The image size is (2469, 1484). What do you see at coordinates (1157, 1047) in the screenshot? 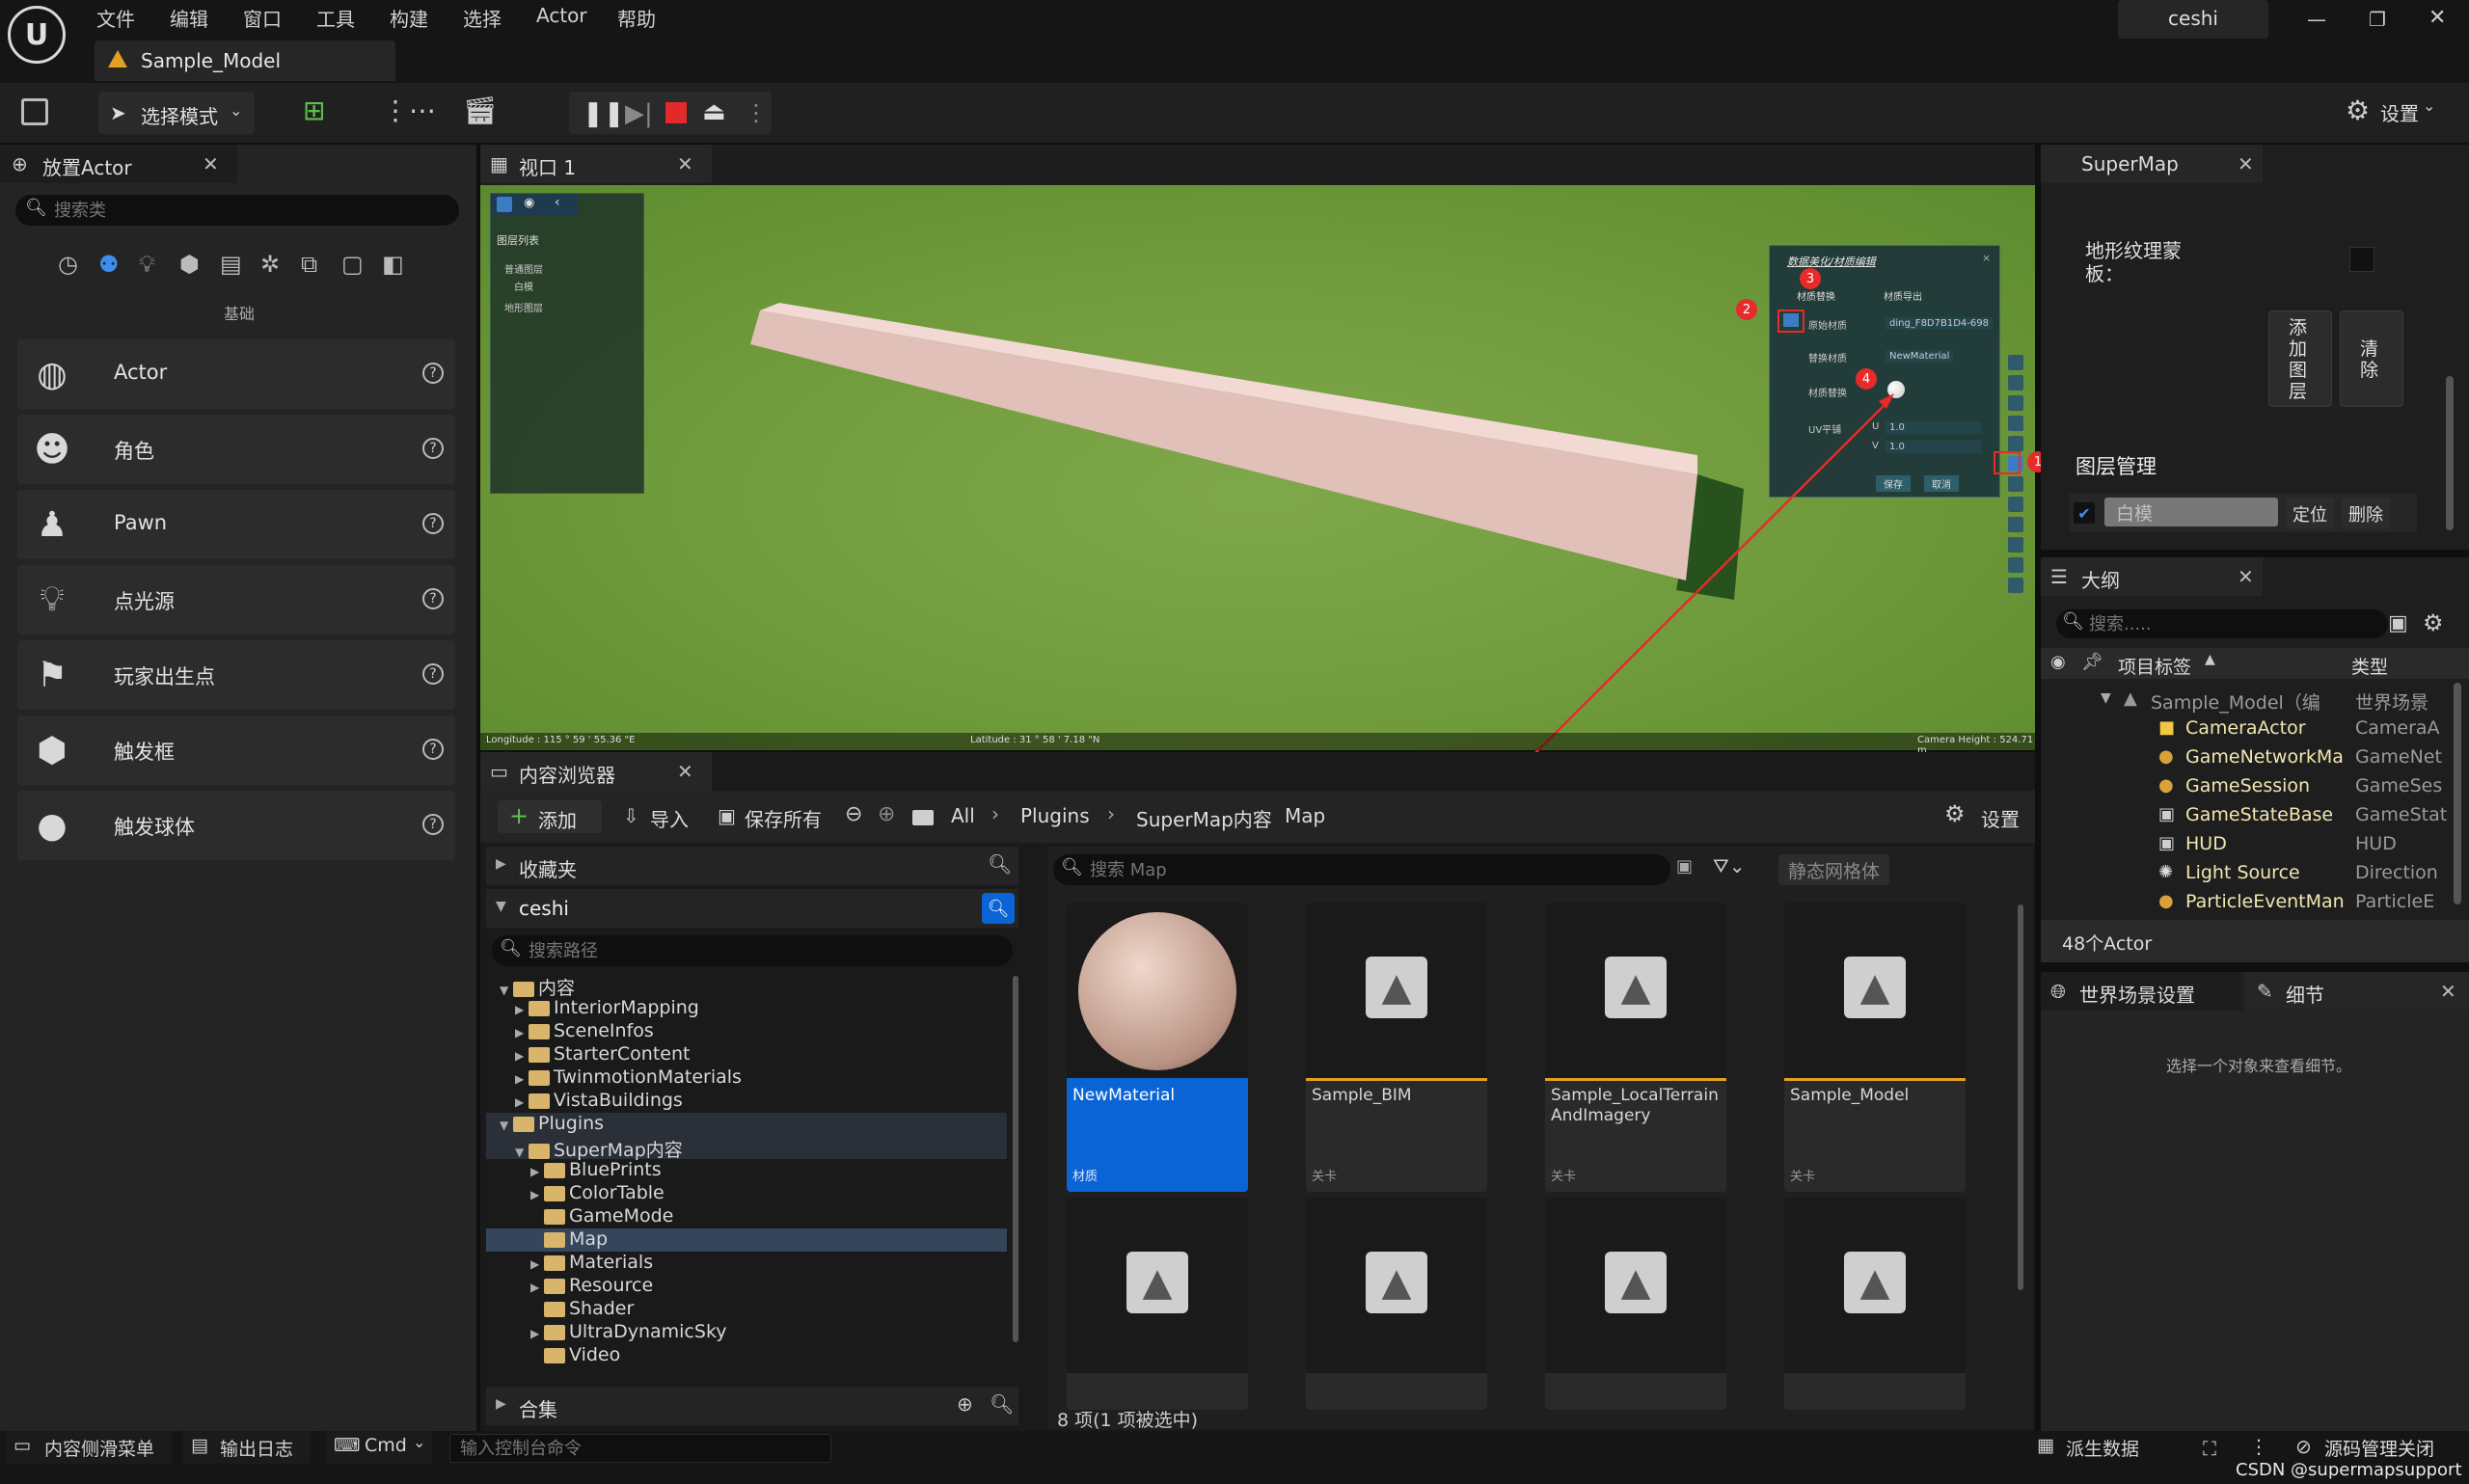
I see `asset-tile-selected: NewMaterial 材质` at bounding box center [1157, 1047].